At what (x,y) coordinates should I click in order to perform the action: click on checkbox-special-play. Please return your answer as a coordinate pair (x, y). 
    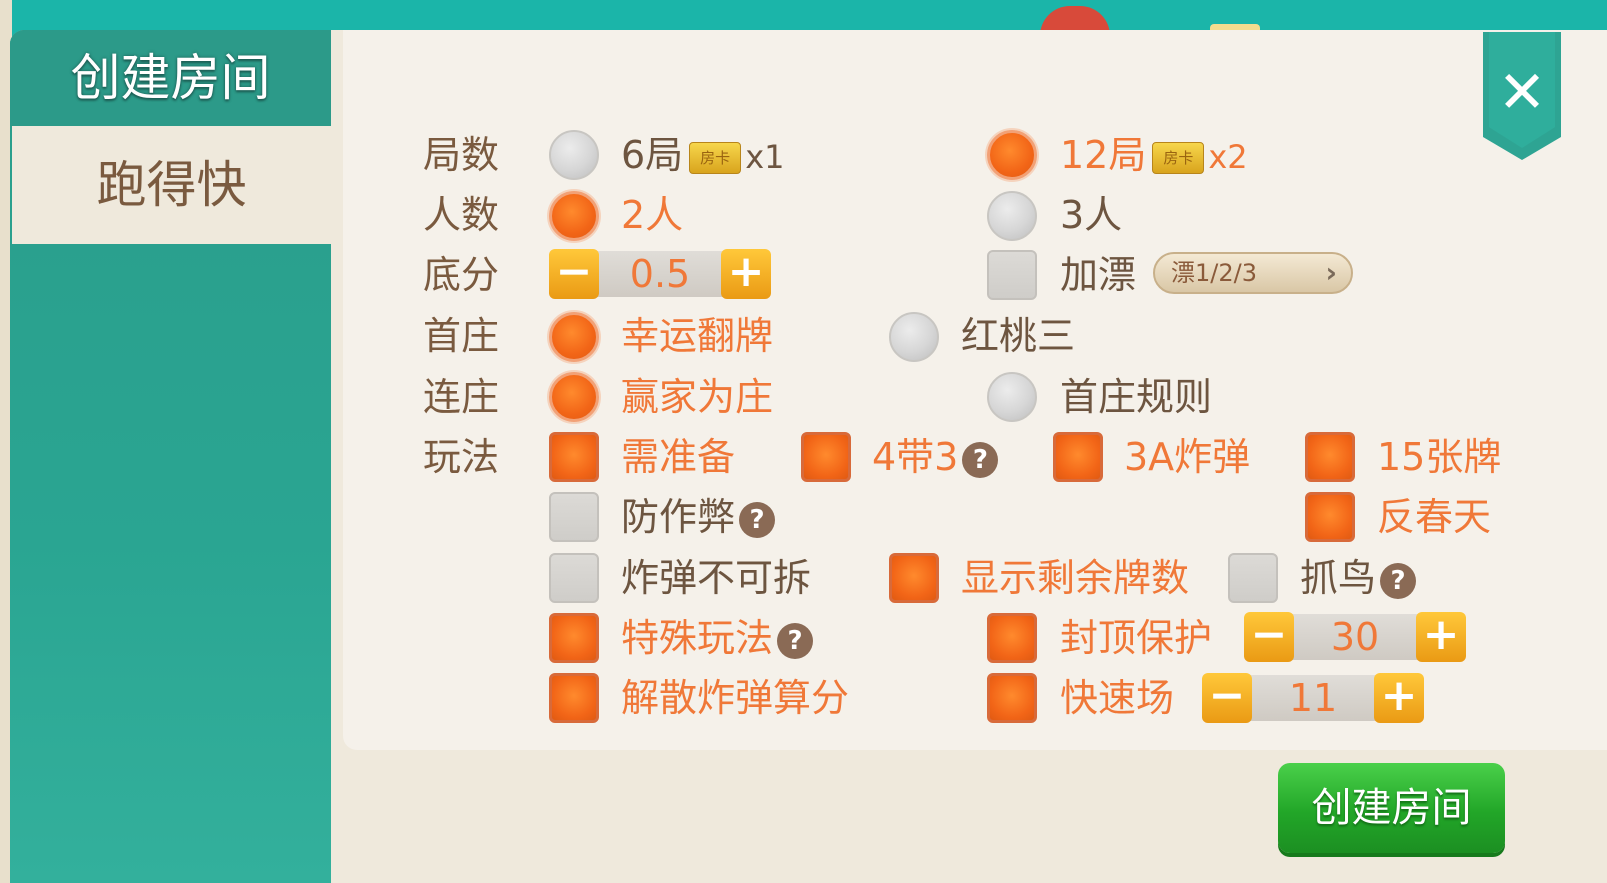
    Looking at the image, I should click on (574, 638).